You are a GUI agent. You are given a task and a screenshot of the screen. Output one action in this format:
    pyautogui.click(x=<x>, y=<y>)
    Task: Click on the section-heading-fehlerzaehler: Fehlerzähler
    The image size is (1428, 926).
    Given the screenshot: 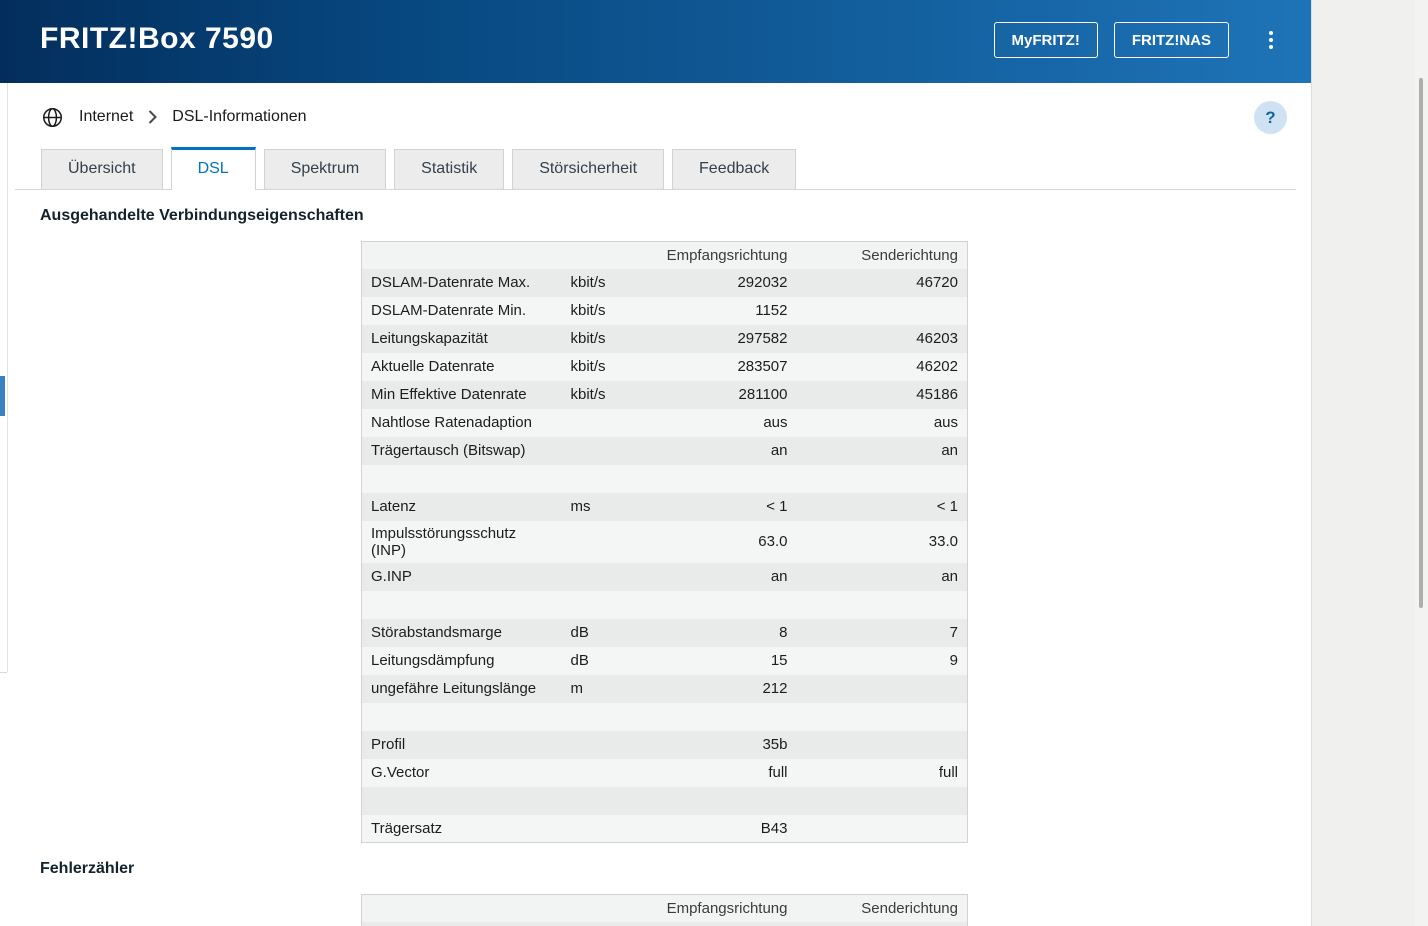 What is the action you would take?
    pyautogui.click(x=87, y=868)
    